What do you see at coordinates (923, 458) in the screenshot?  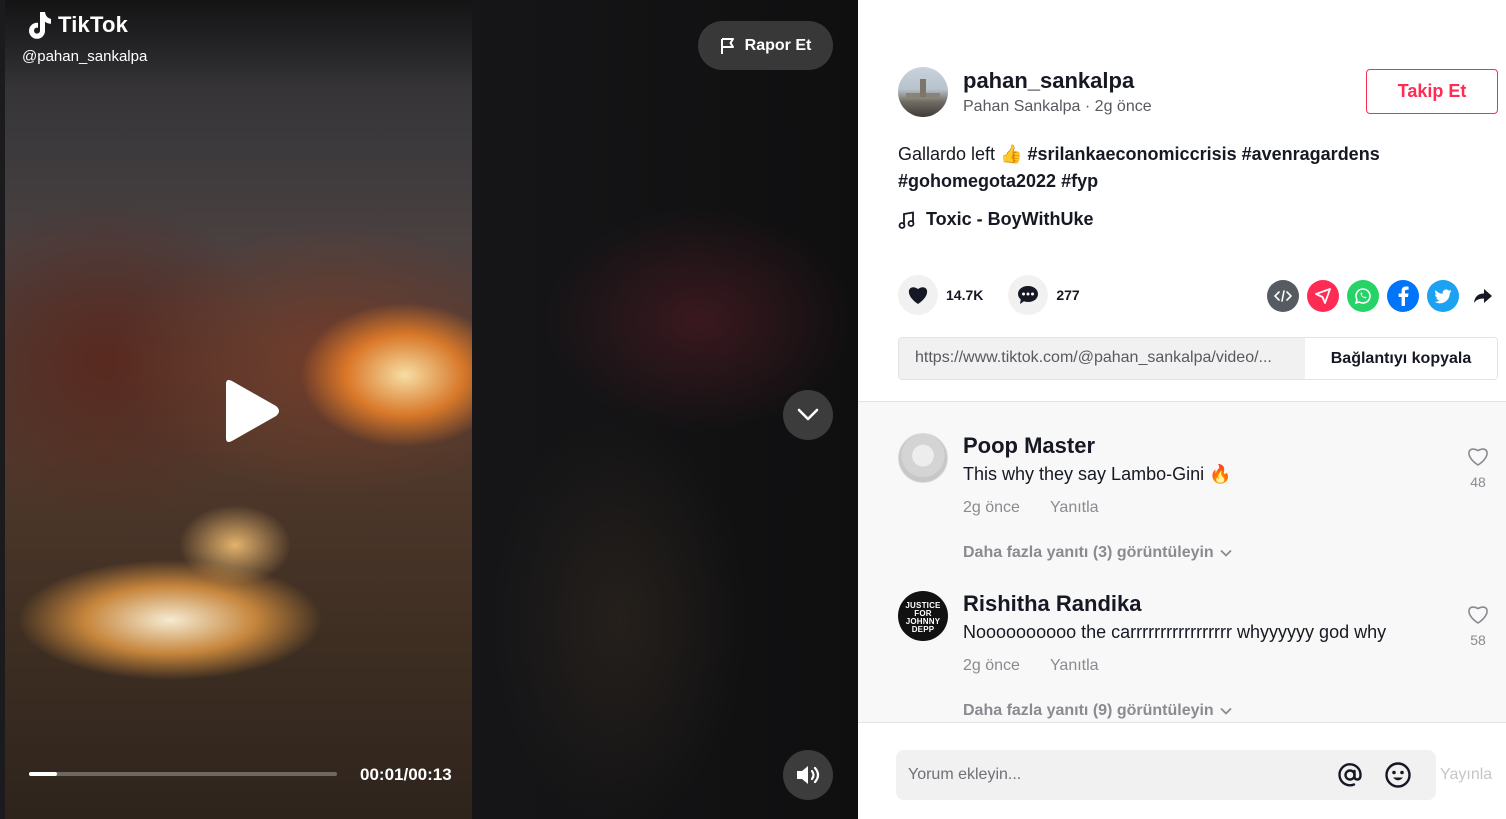 I see `commenter-avatar` at bounding box center [923, 458].